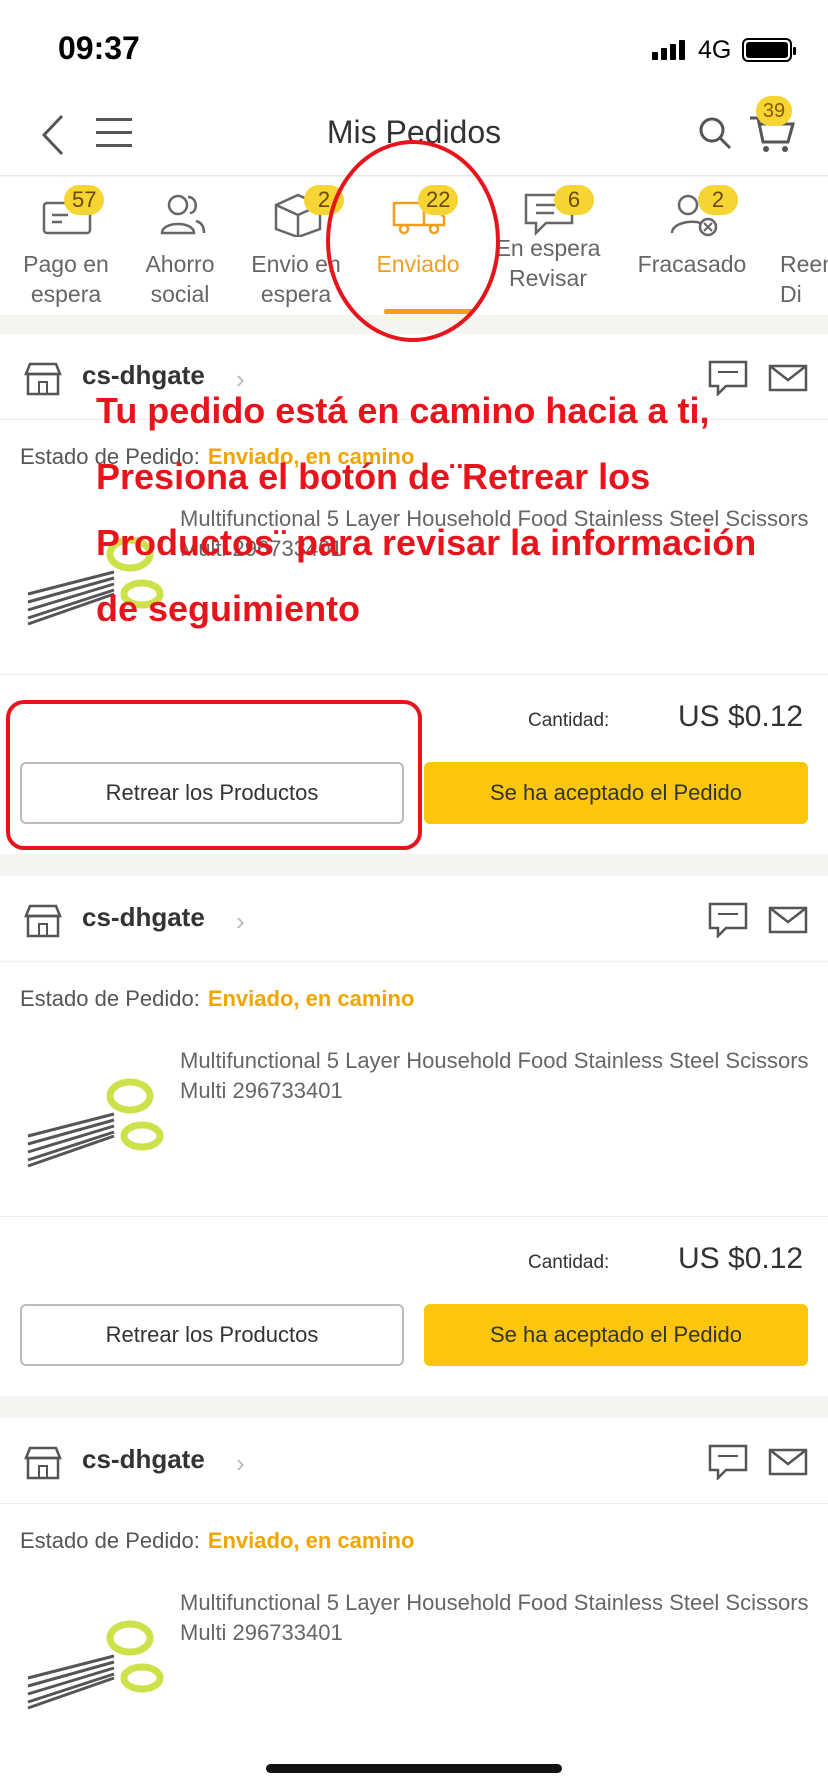 This screenshot has height=1792, width=828. I want to click on annotation-line: Productos¨ para revisar la información, so click(426, 542).